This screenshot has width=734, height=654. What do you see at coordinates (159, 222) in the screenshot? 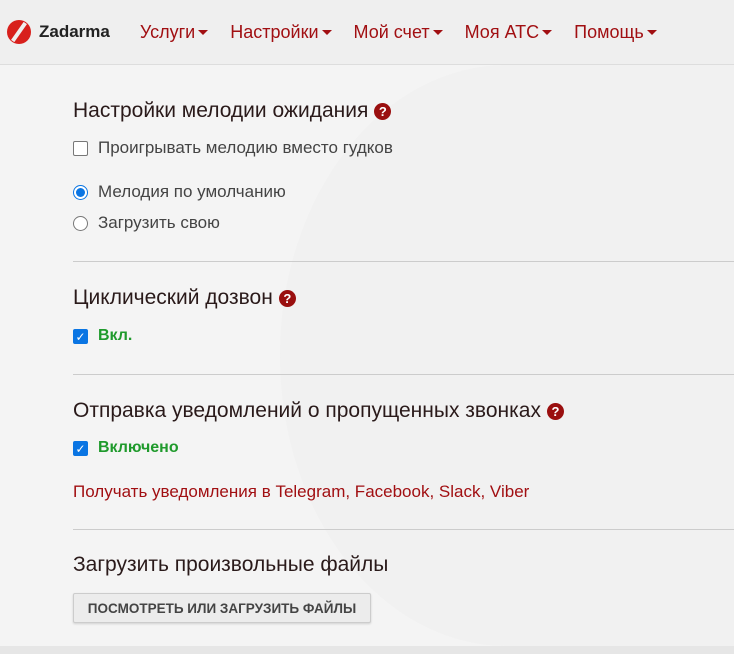
I see `radio-label: Загрузить свою` at bounding box center [159, 222].